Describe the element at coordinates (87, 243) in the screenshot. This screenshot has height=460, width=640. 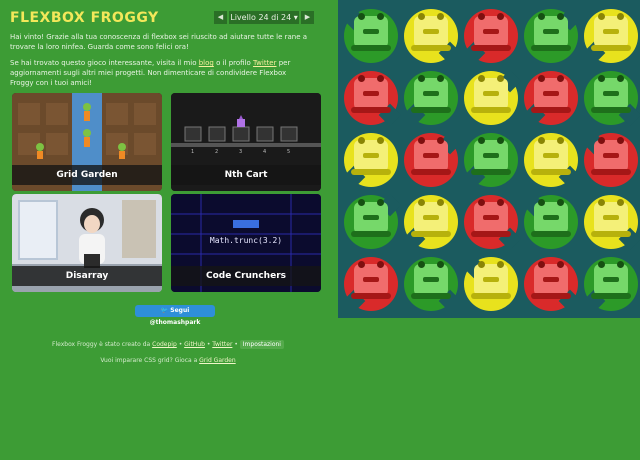
I see `game-card-disarray: Disarray` at that location.